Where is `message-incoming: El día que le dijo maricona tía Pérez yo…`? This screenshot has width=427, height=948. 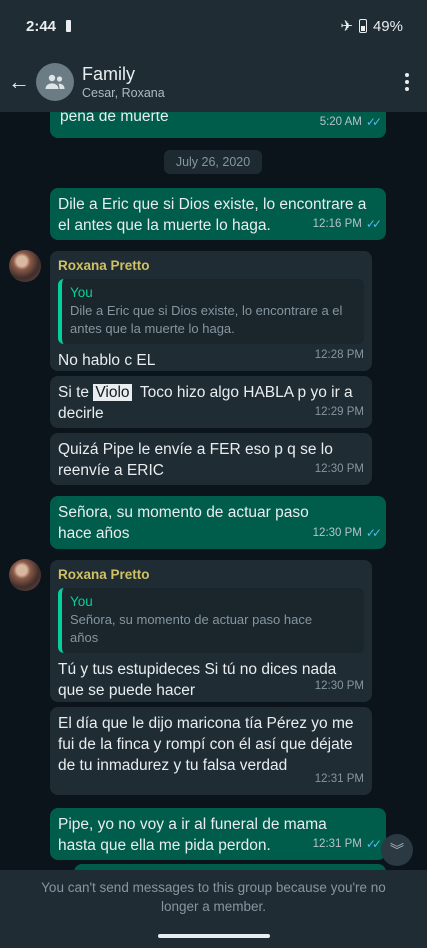
message-incoming: El día que le dijo maricona tía Pérez yo… is located at coordinates (211, 751).